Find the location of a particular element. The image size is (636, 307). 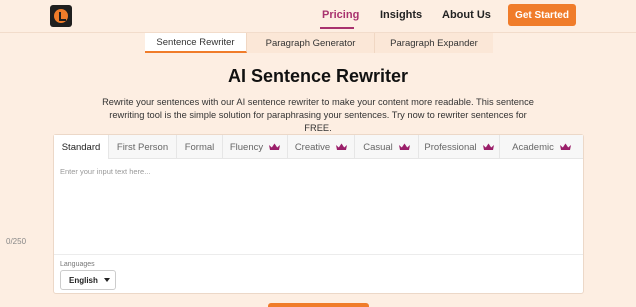

page-title: AI Sentence Rewriter is located at coordinates (318, 76).